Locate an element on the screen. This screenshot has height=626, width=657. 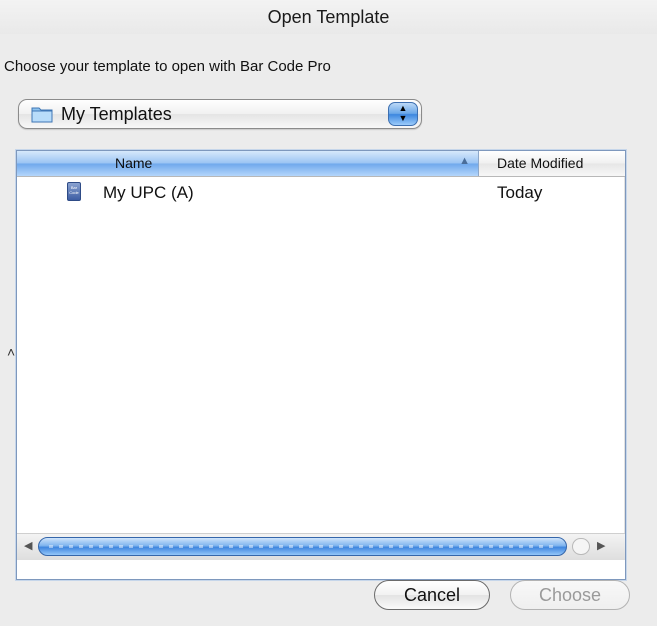
scroll-left-icon: ◀ is located at coordinates (28, 545).